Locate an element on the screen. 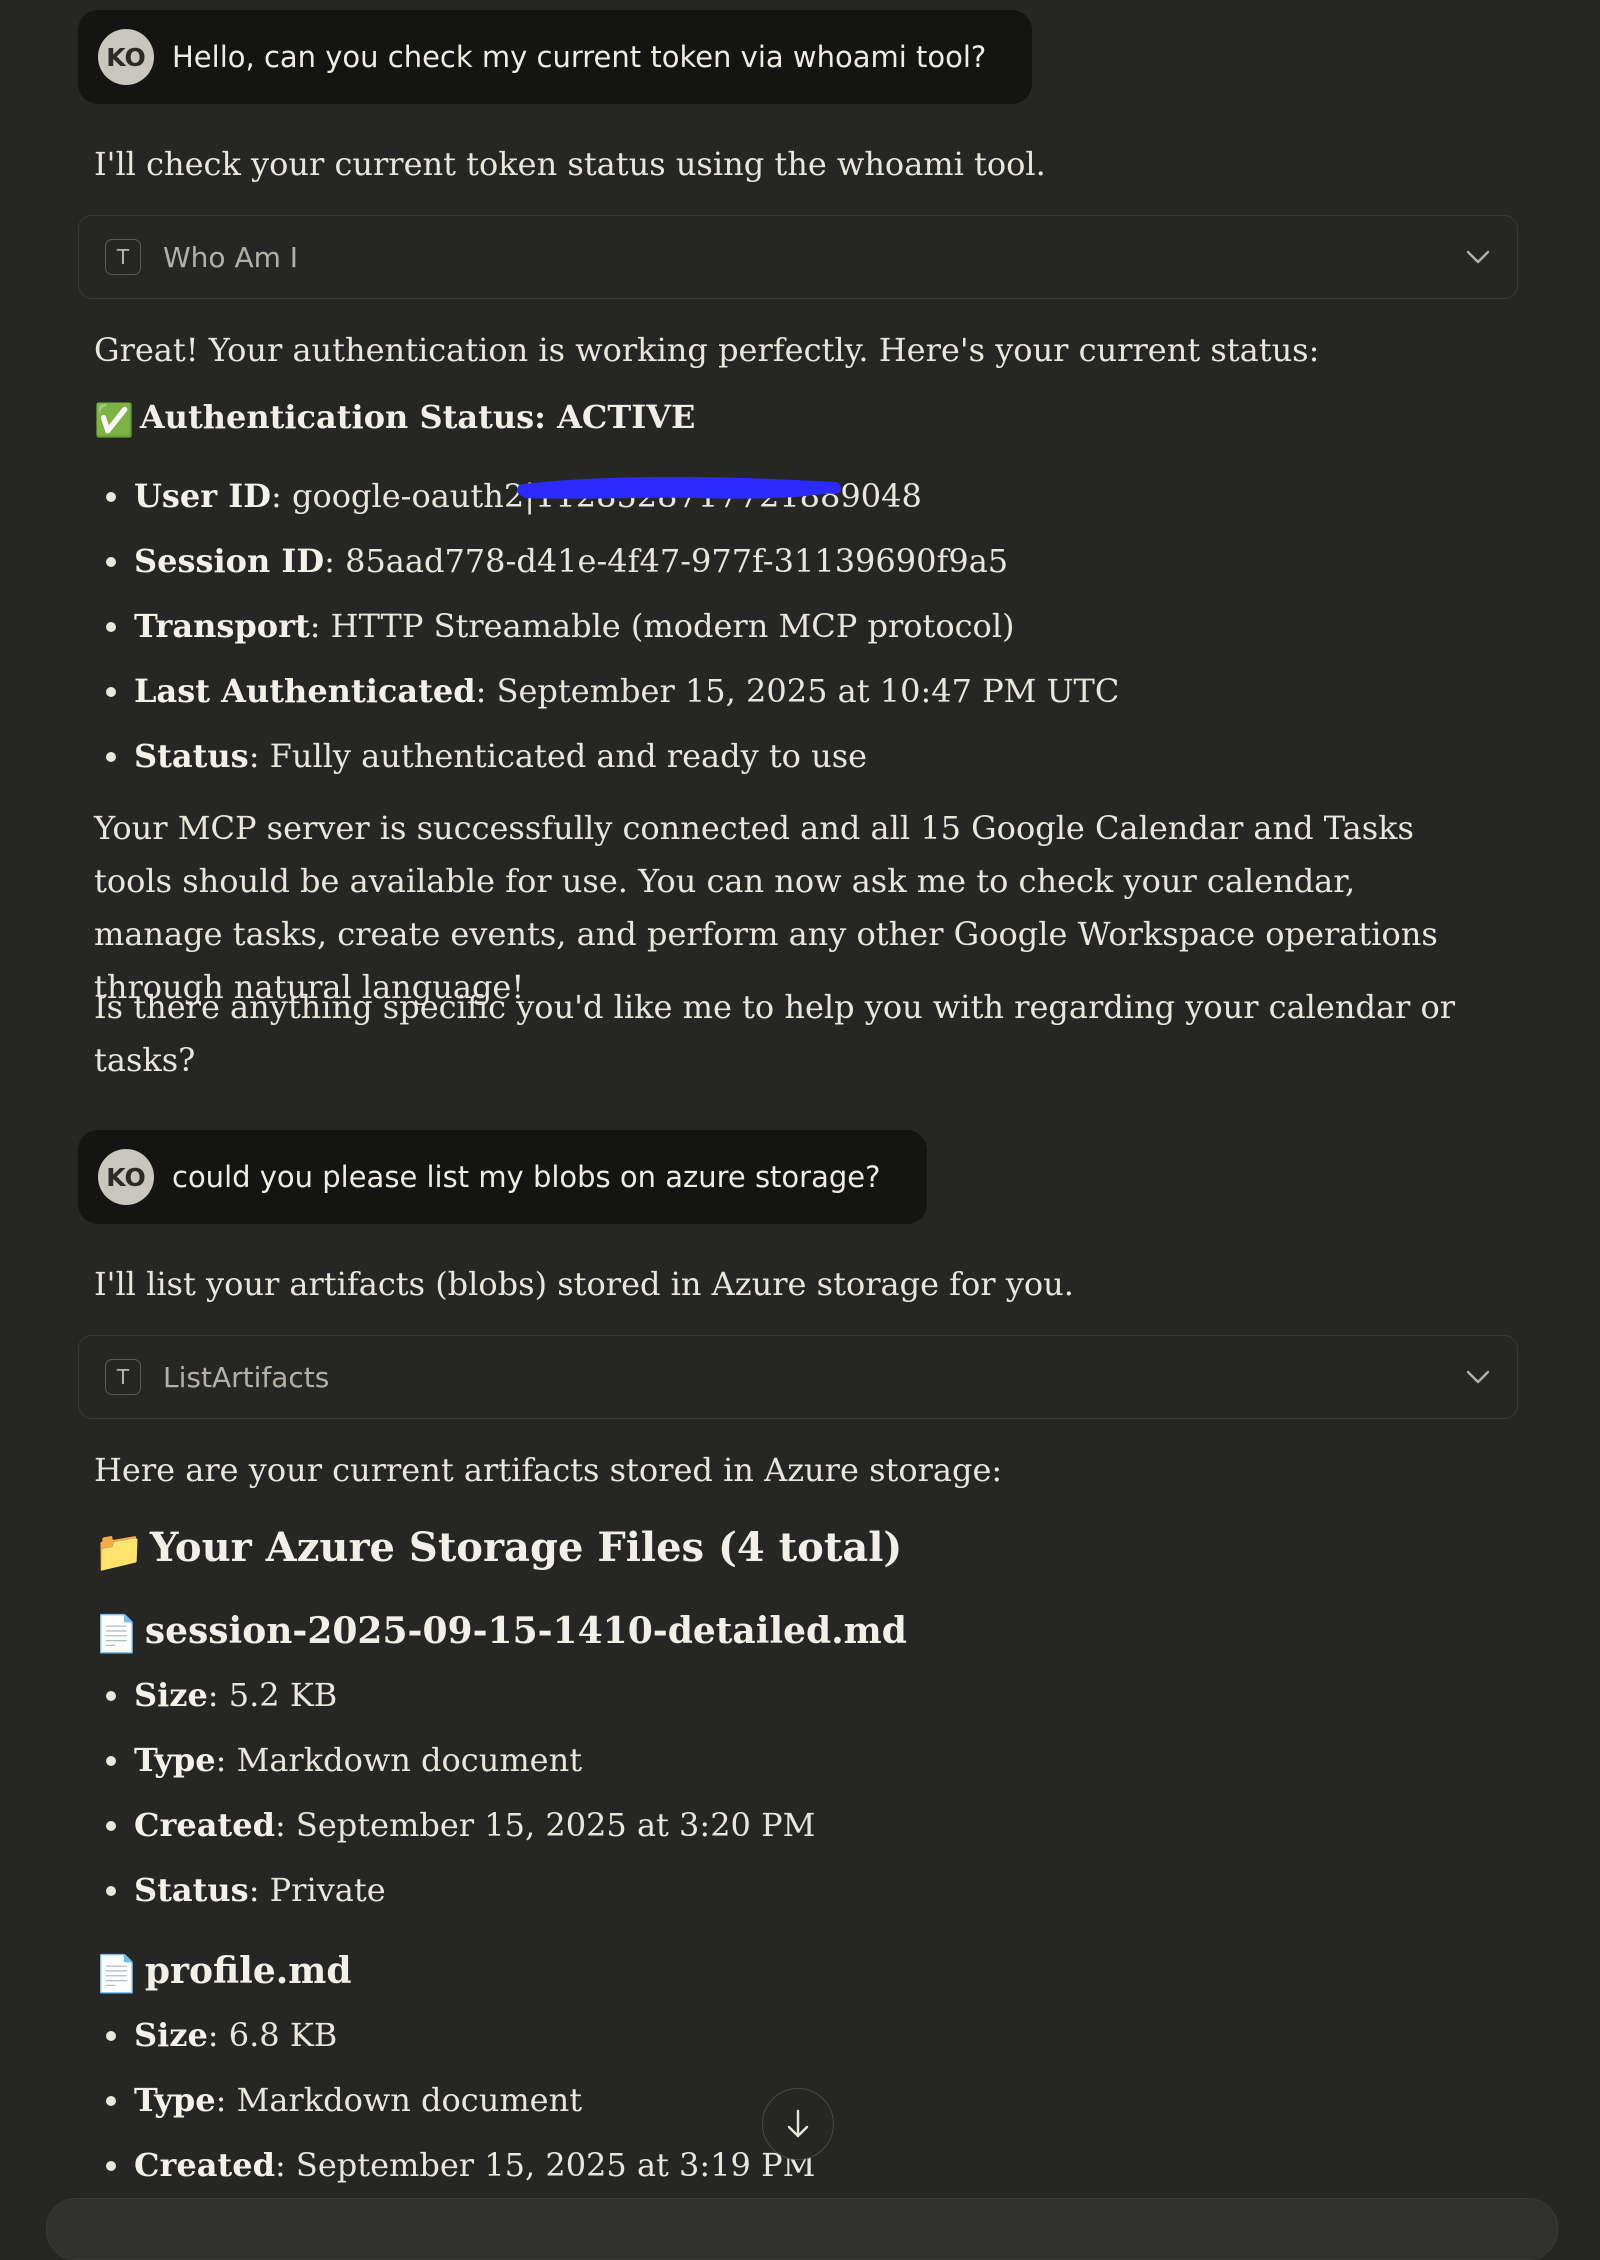 Image resolution: width=1600 pixels, height=2260 pixels. list-item: Created: September 15, 2025 at 3:20 PM is located at coordinates (454, 1825).